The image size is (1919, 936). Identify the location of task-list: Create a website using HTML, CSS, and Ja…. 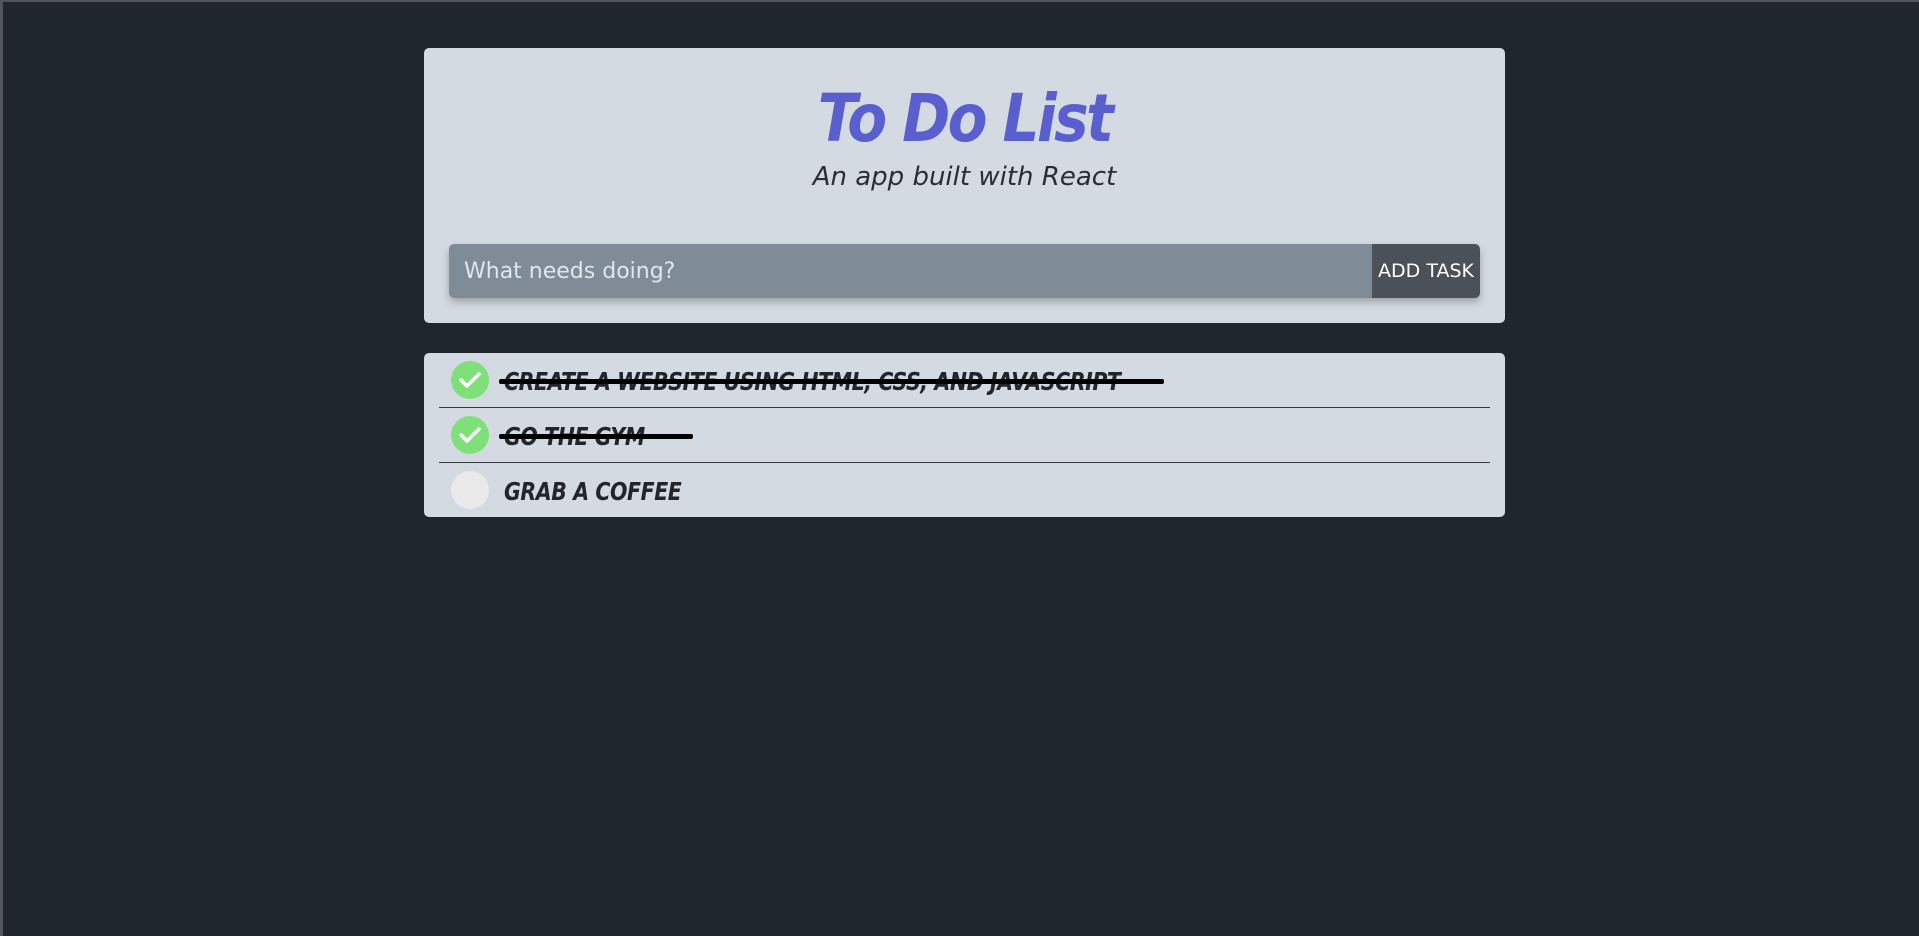
(964, 435).